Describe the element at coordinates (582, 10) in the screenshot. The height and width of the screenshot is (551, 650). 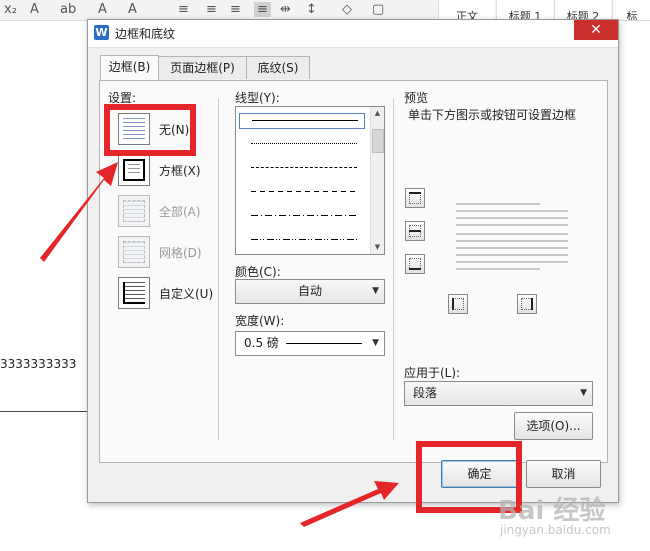
I see `style-heading-2: 标题 2` at that location.